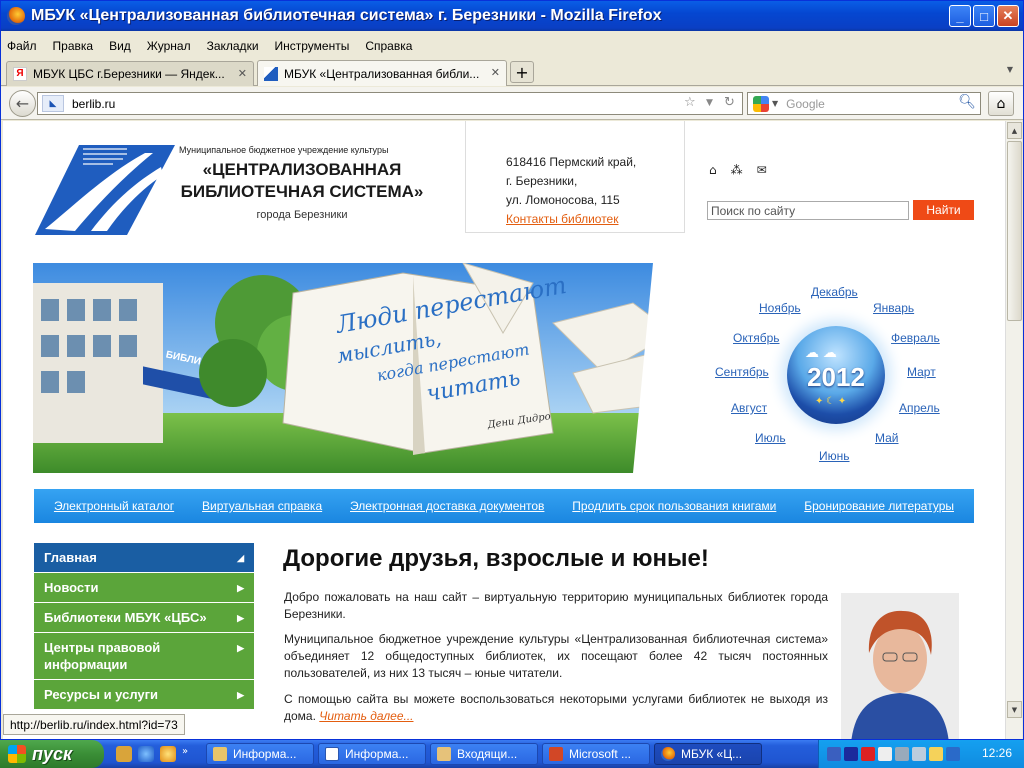 This screenshot has width=1024, height=768. What do you see at coordinates (563, 200) in the screenshot?
I see `address-line: ул. Ломоносова, 115` at bounding box center [563, 200].